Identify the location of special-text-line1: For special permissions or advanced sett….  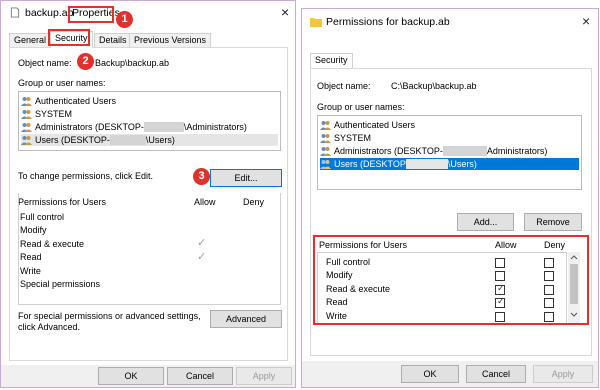
(109, 316).